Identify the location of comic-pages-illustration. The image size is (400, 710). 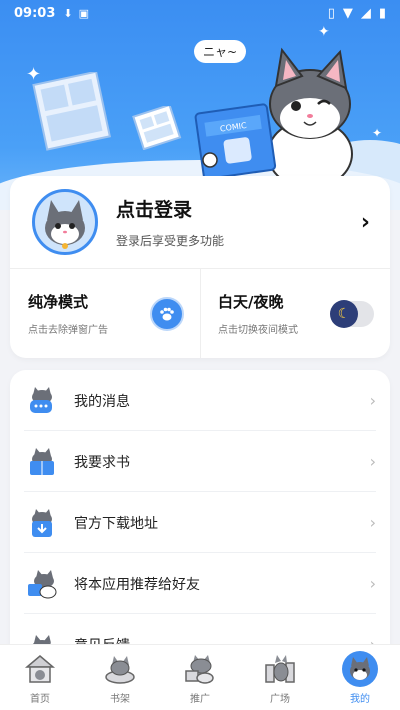
(71, 111).